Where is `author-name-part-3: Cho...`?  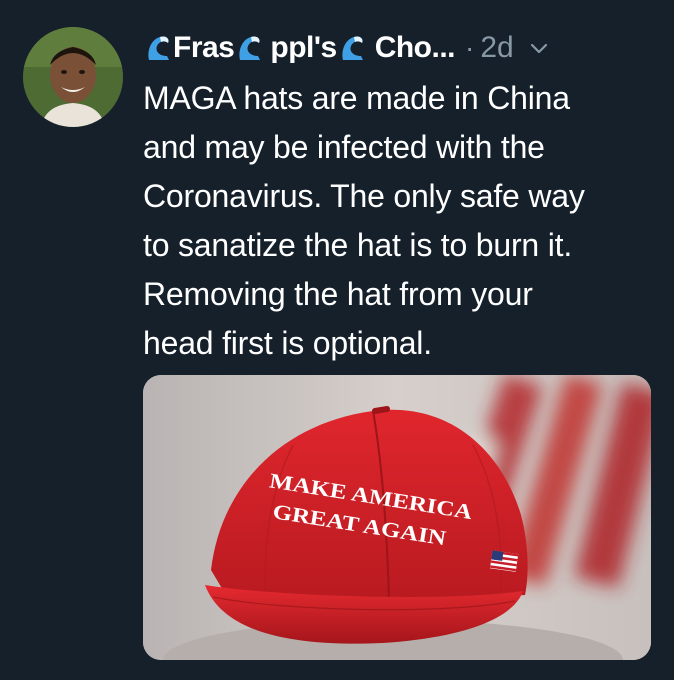 author-name-part-3: Cho... is located at coordinates (415, 47).